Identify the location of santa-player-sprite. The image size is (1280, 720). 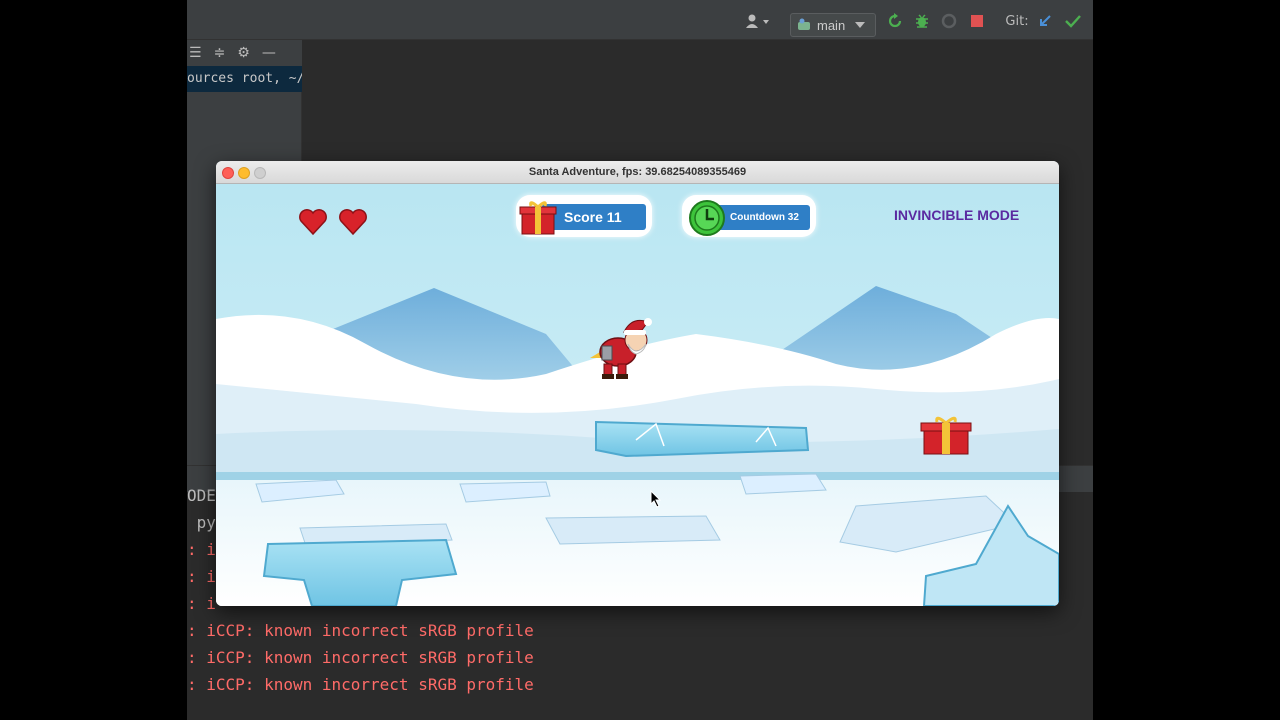
(621, 348).